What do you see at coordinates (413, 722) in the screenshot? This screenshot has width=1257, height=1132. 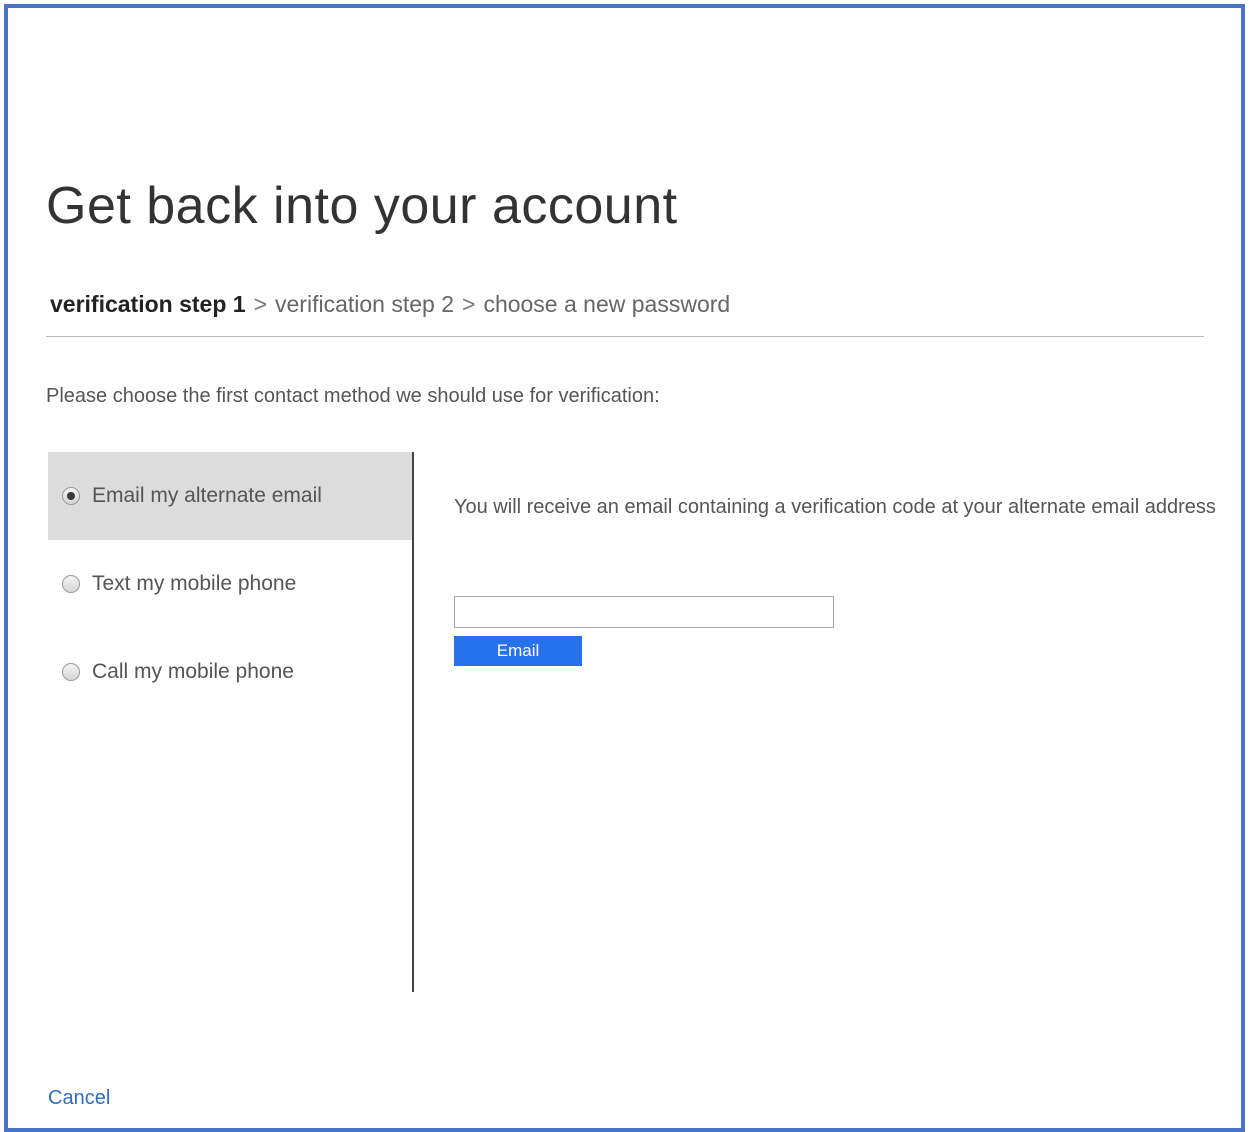 I see `vertical-divider` at bounding box center [413, 722].